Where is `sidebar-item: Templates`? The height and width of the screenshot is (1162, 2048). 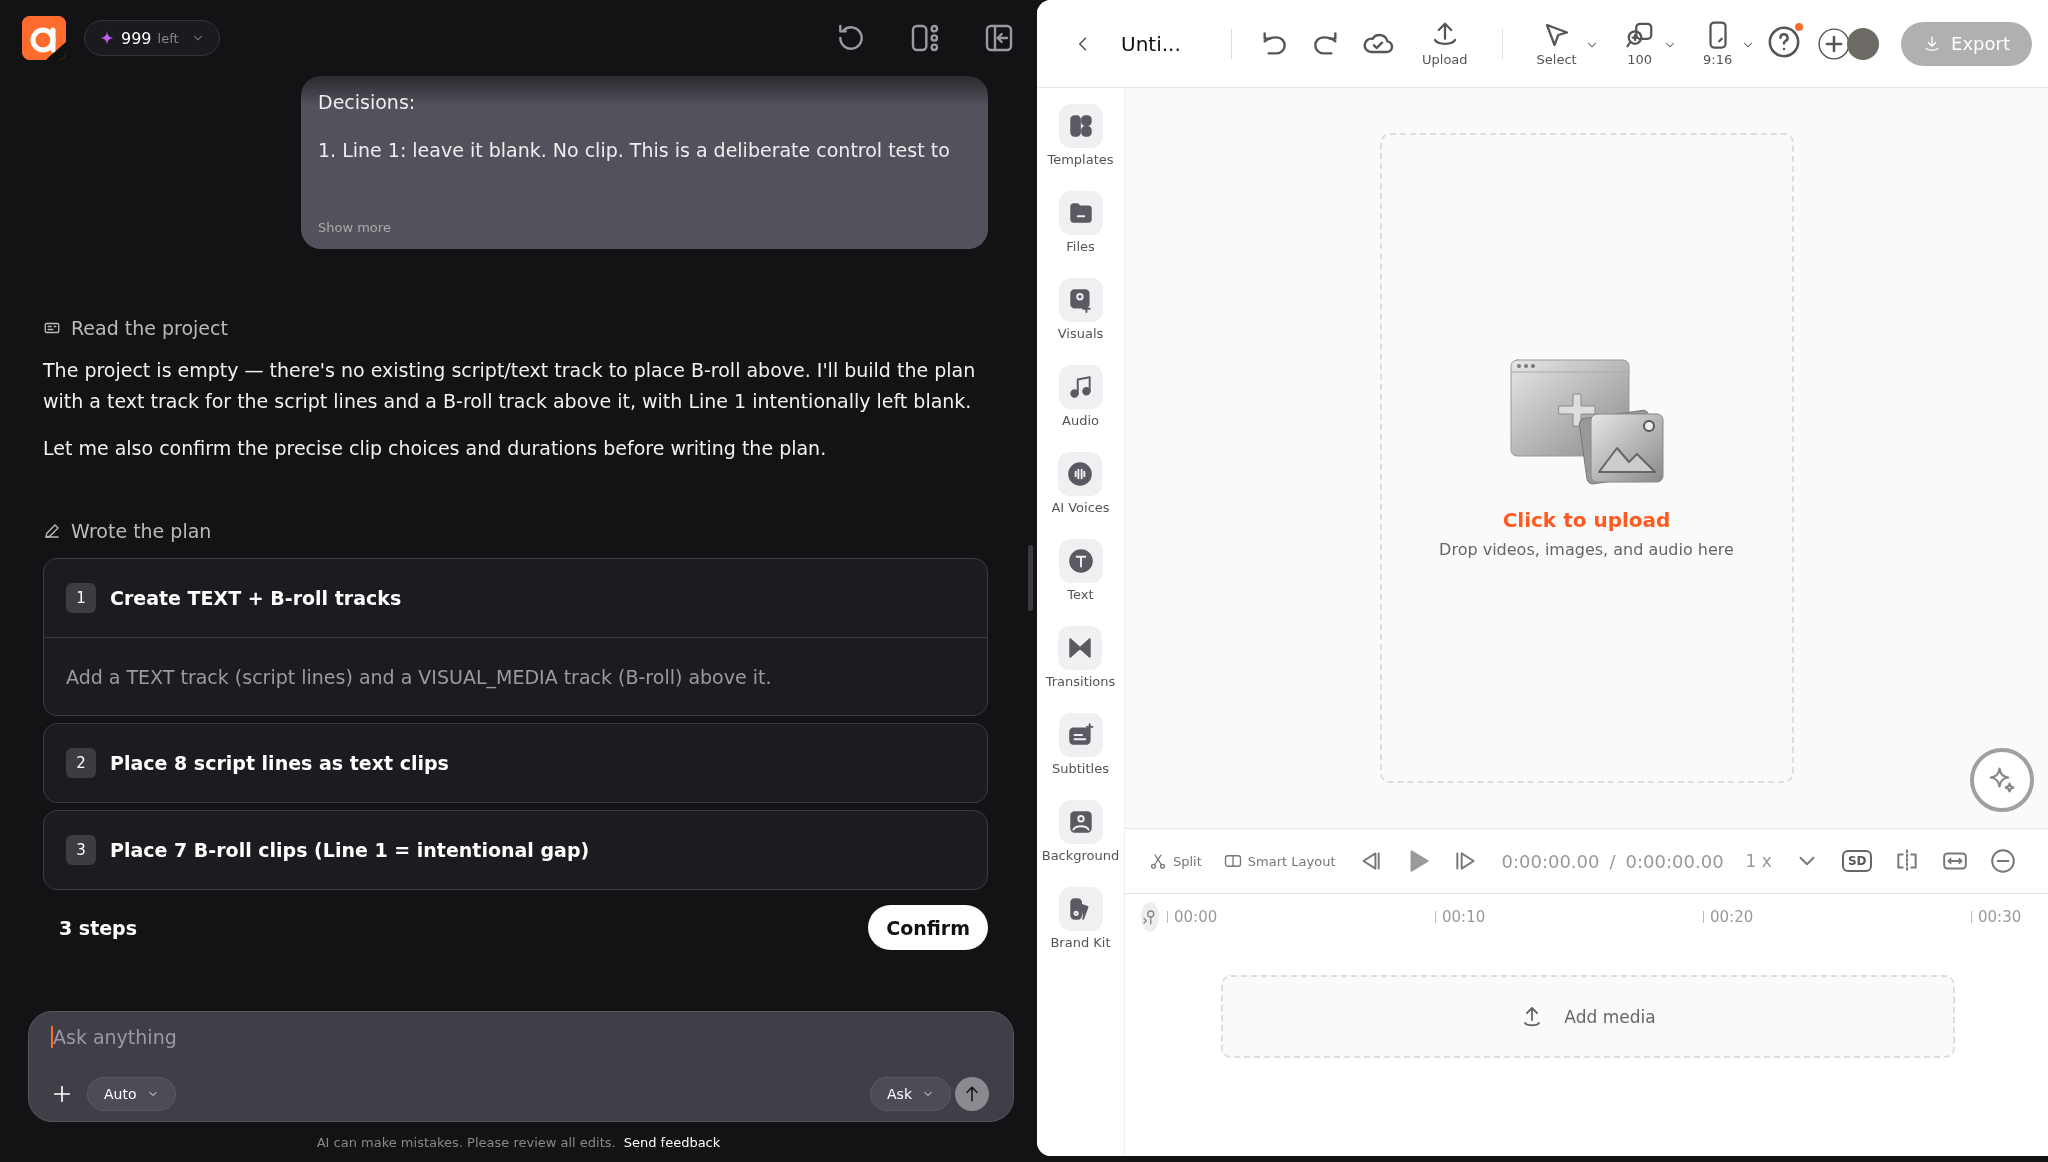 sidebar-item: Templates is located at coordinates (1080, 135).